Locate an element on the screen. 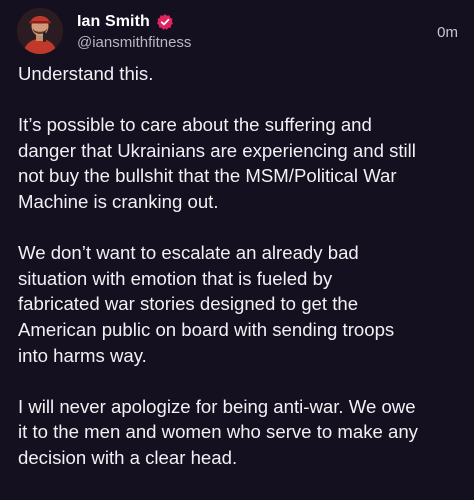  post-header: Ian Smith @iansmithfitness 0m is located at coordinates (238, 32).